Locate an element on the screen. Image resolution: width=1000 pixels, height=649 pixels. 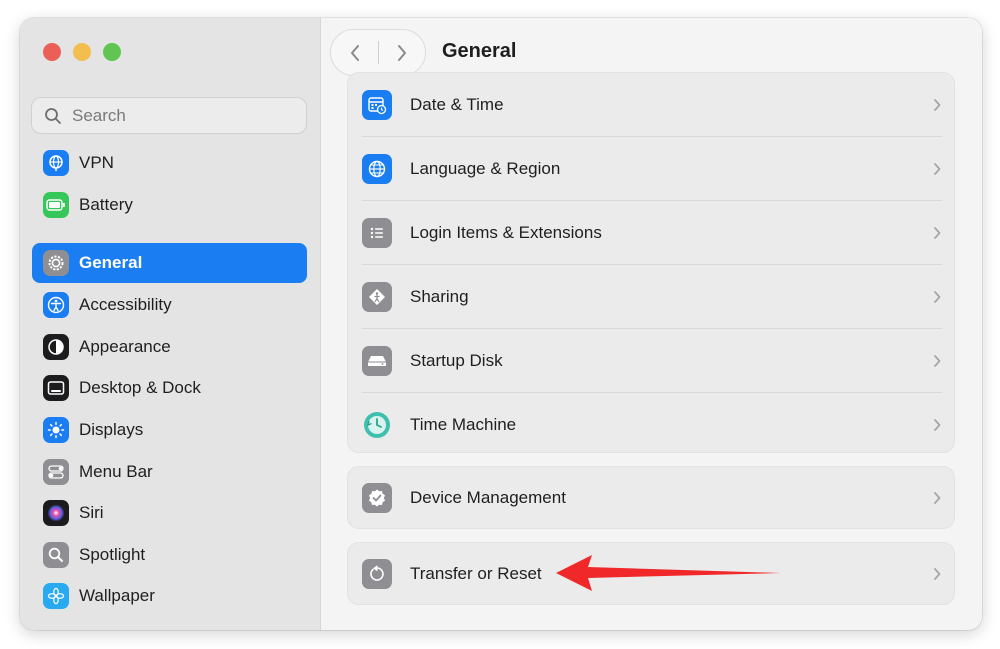
dock-icon is located at coordinates (56, 388).